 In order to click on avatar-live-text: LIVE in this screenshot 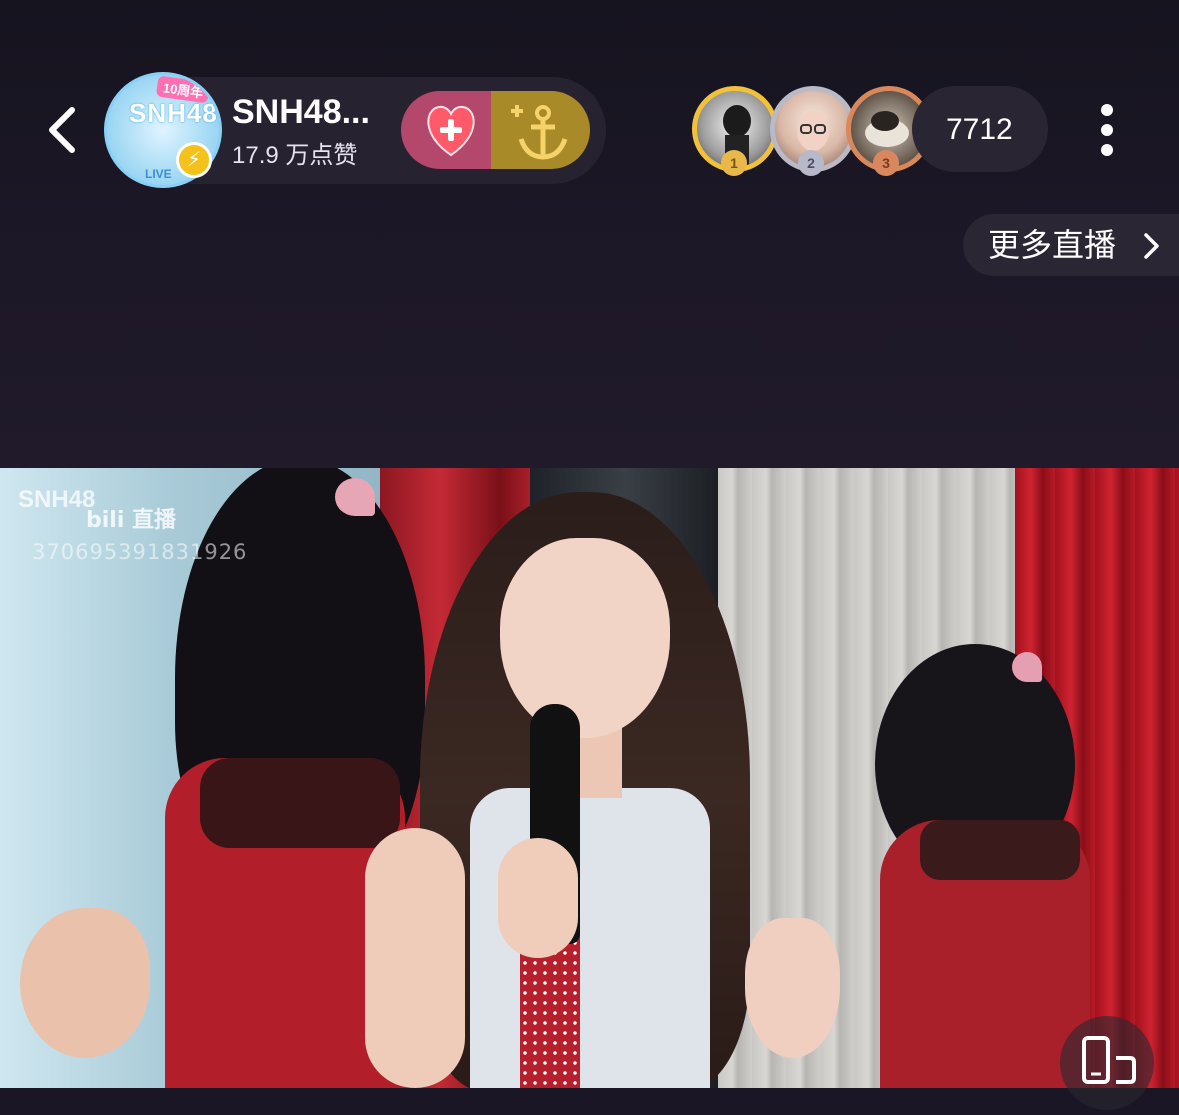, I will do `click(158, 174)`.